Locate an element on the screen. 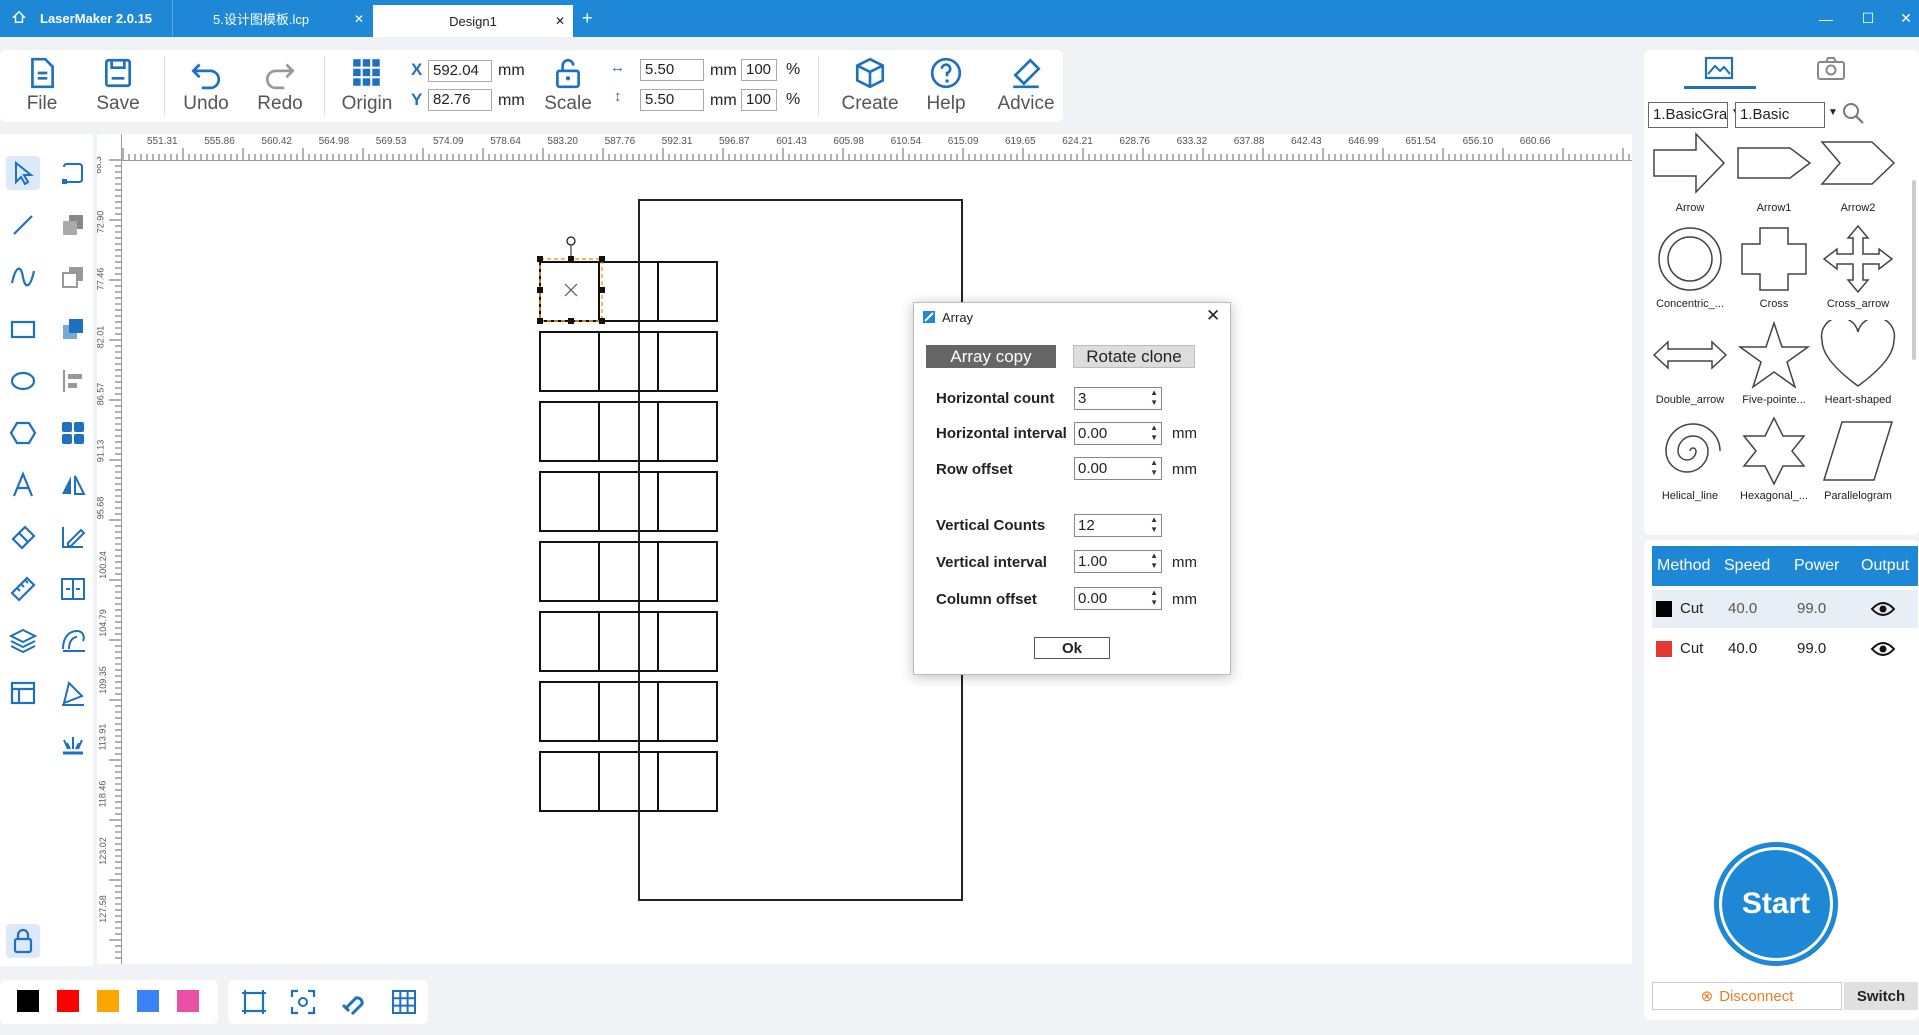 The image size is (1919, 1035). column-offset-input: 0.00 ▲ ▼ is located at coordinates (1118, 598).